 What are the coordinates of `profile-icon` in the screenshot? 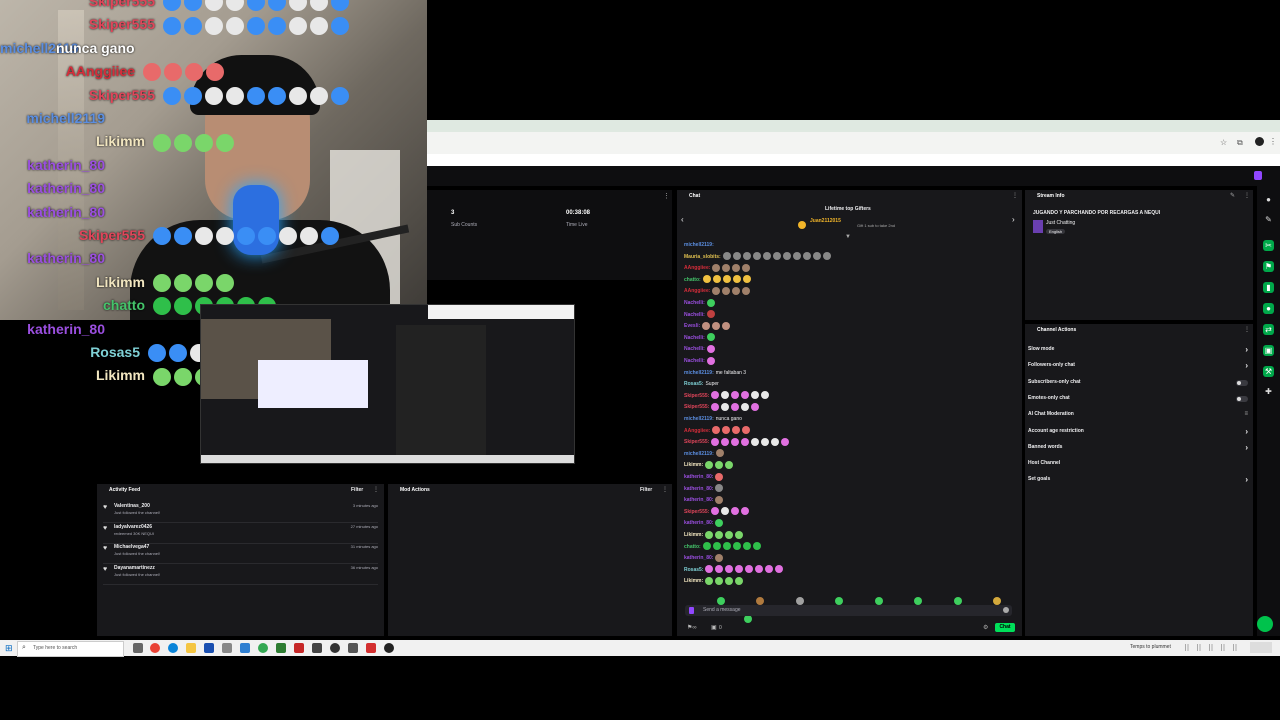 It's located at (1259, 141).